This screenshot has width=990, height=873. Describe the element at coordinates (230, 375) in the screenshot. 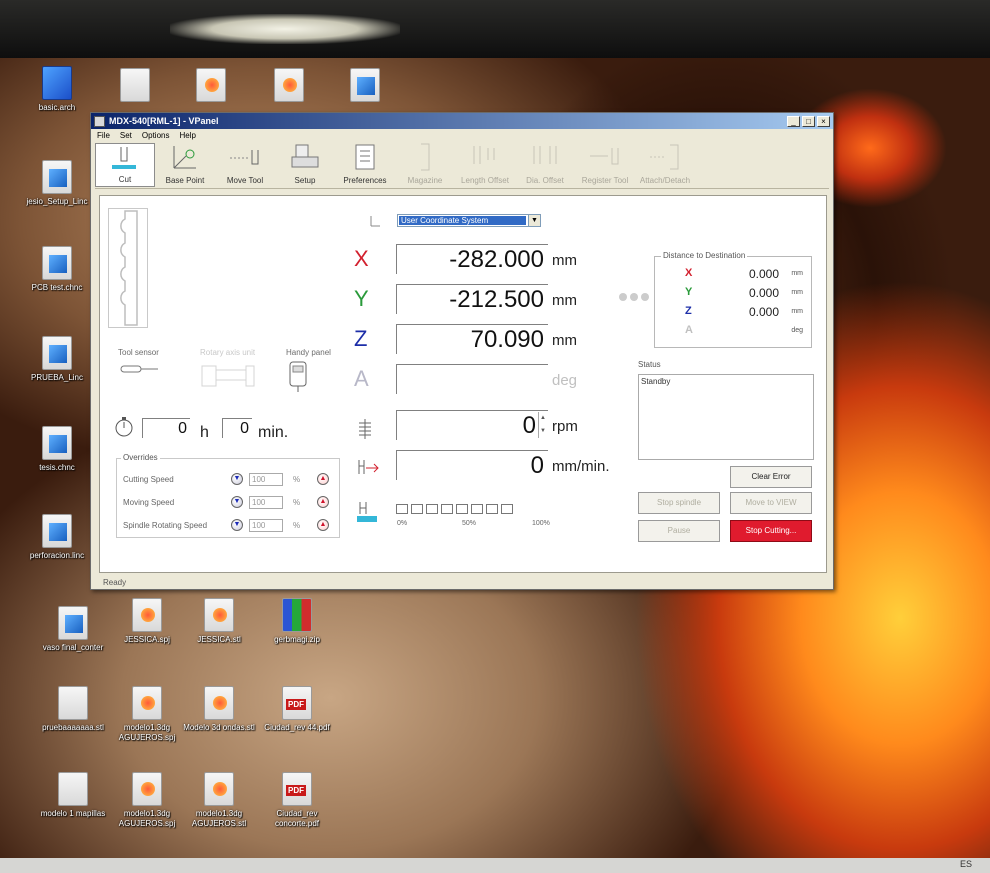

I see `rotary-axis-icon` at that location.